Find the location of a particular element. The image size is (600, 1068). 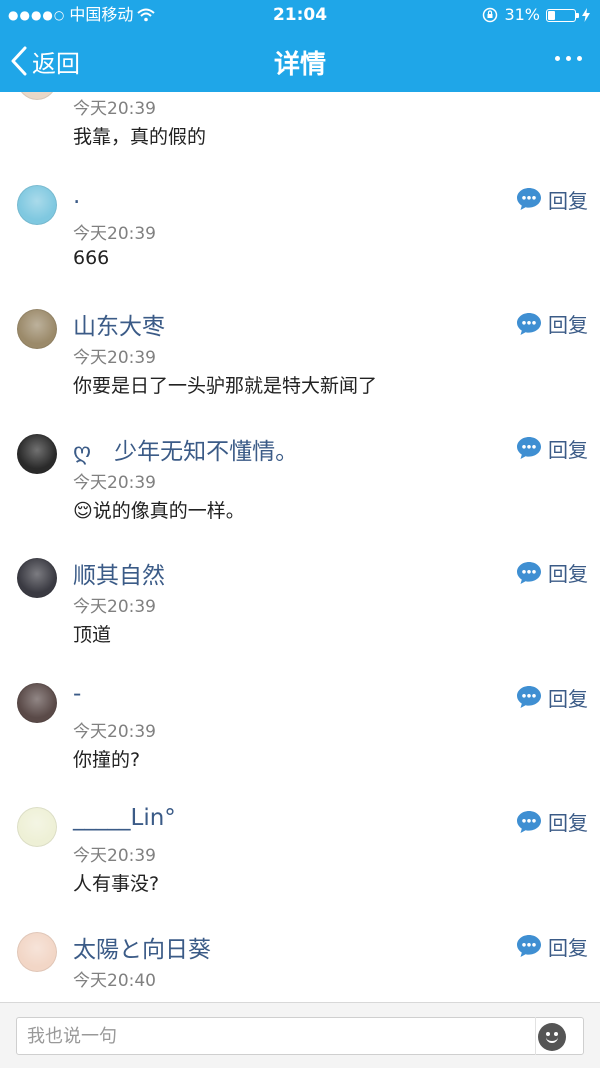

comment-username: 顺其自然 is located at coordinates (119, 573).